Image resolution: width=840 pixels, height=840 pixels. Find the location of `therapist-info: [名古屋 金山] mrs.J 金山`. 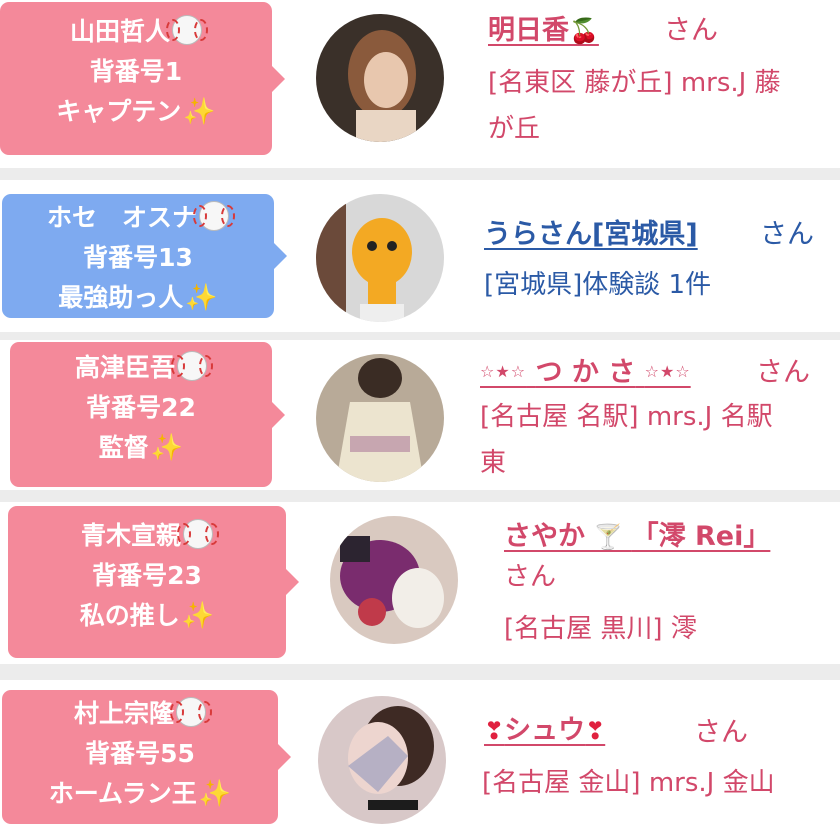

therapist-info: [名古屋 金山] mrs.J 金山 is located at coordinates (628, 783).